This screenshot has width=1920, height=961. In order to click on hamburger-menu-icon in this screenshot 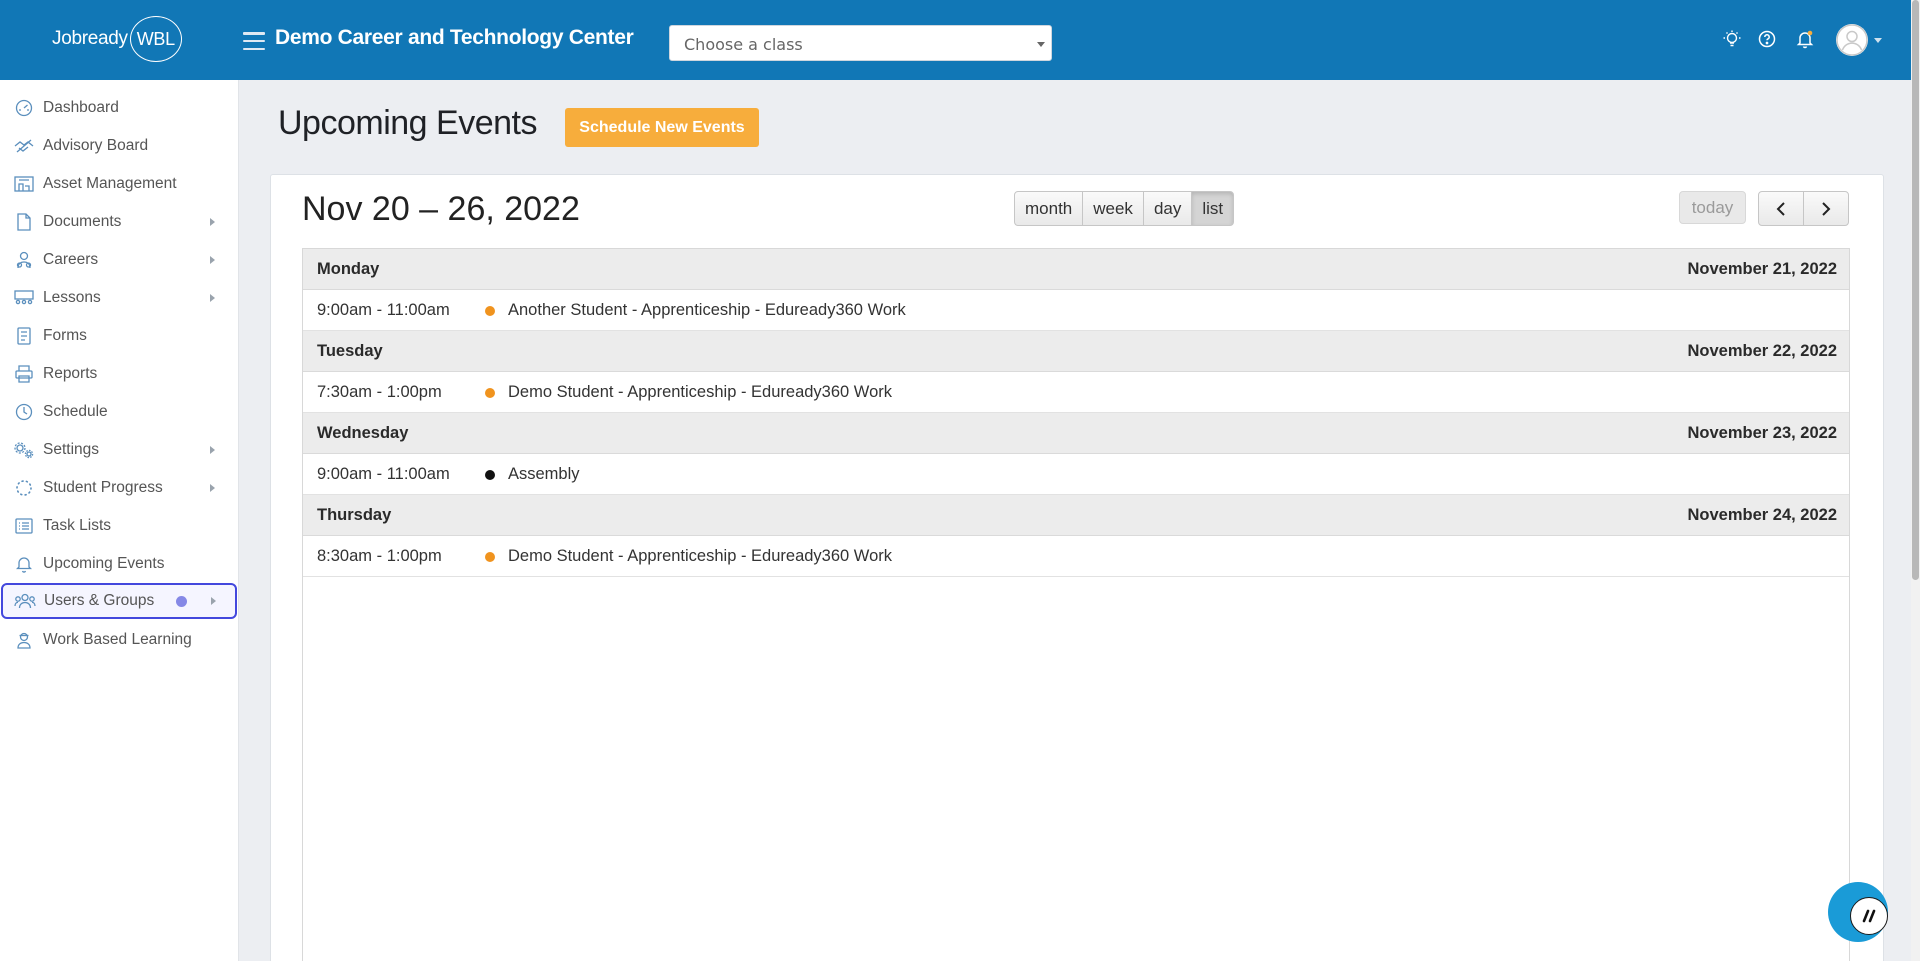, I will do `click(254, 41)`.